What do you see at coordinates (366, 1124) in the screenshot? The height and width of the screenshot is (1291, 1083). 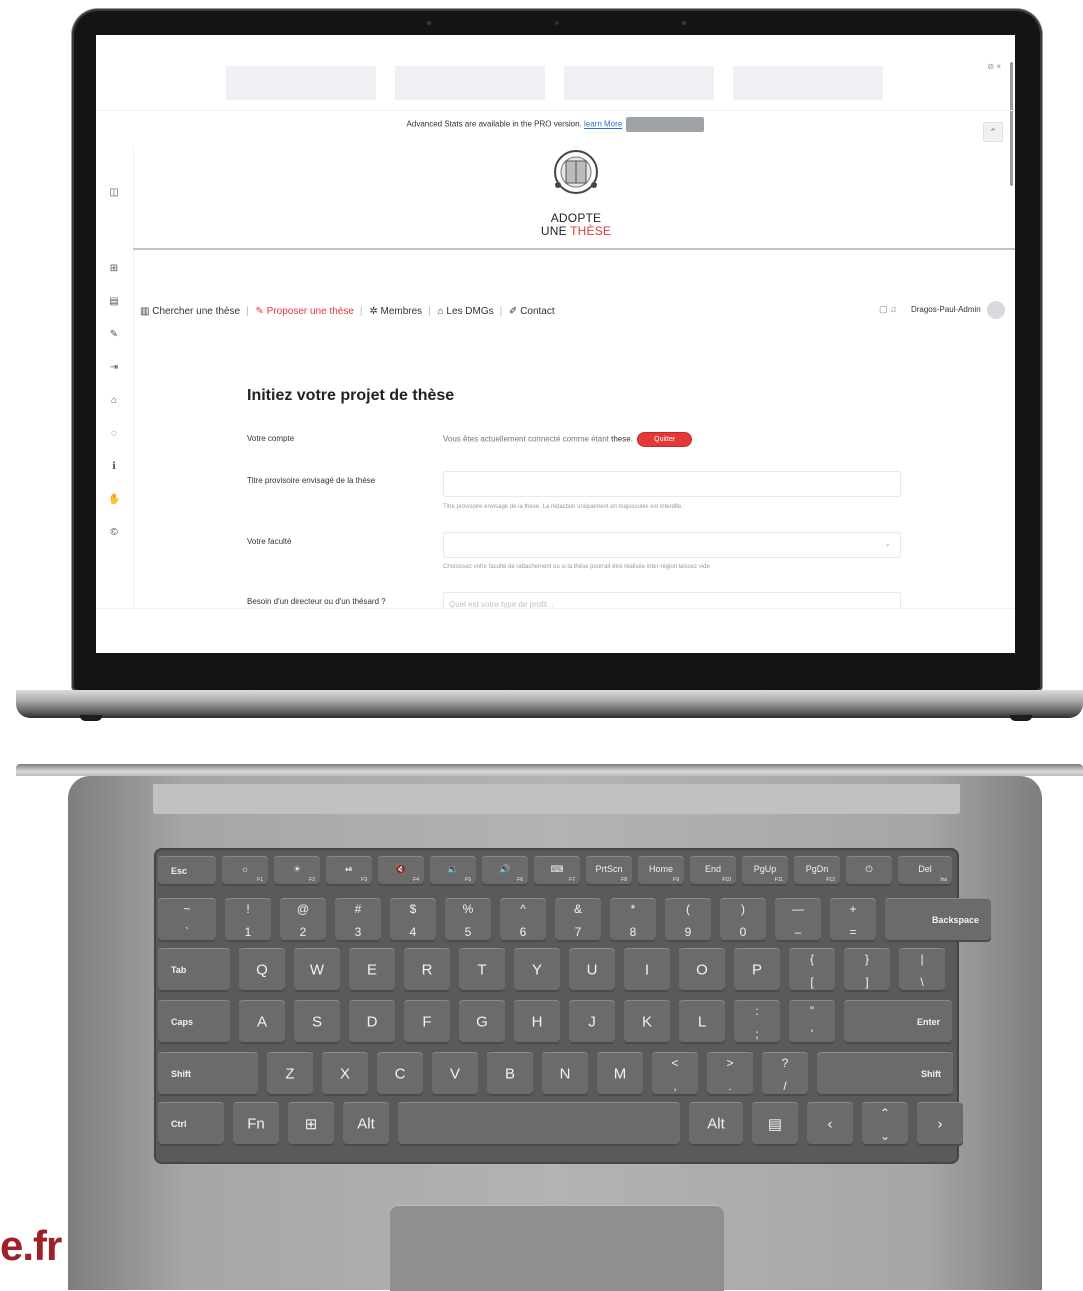 I see `alt-key: Alt` at bounding box center [366, 1124].